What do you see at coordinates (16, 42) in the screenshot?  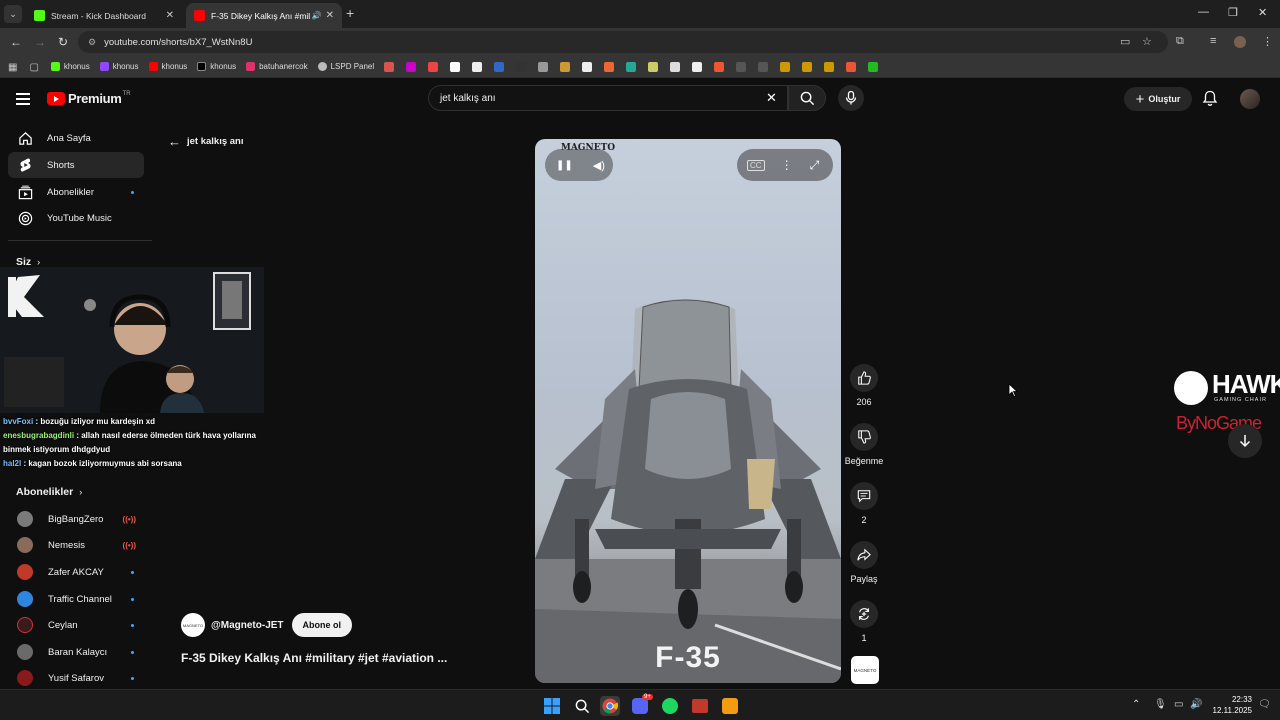 I see `back-button: ←` at bounding box center [16, 42].